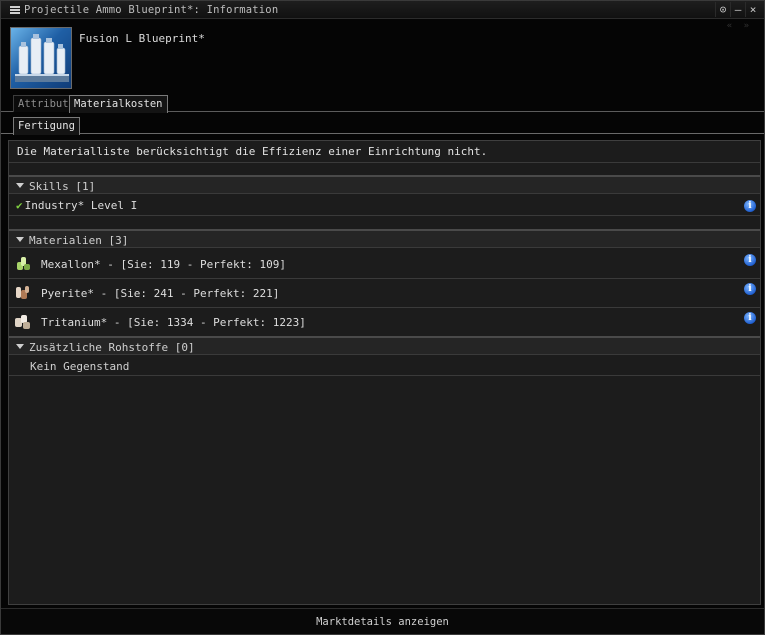  Describe the element at coordinates (142, 38) in the screenshot. I see `item-name: Fusion L Blueprint*` at that location.